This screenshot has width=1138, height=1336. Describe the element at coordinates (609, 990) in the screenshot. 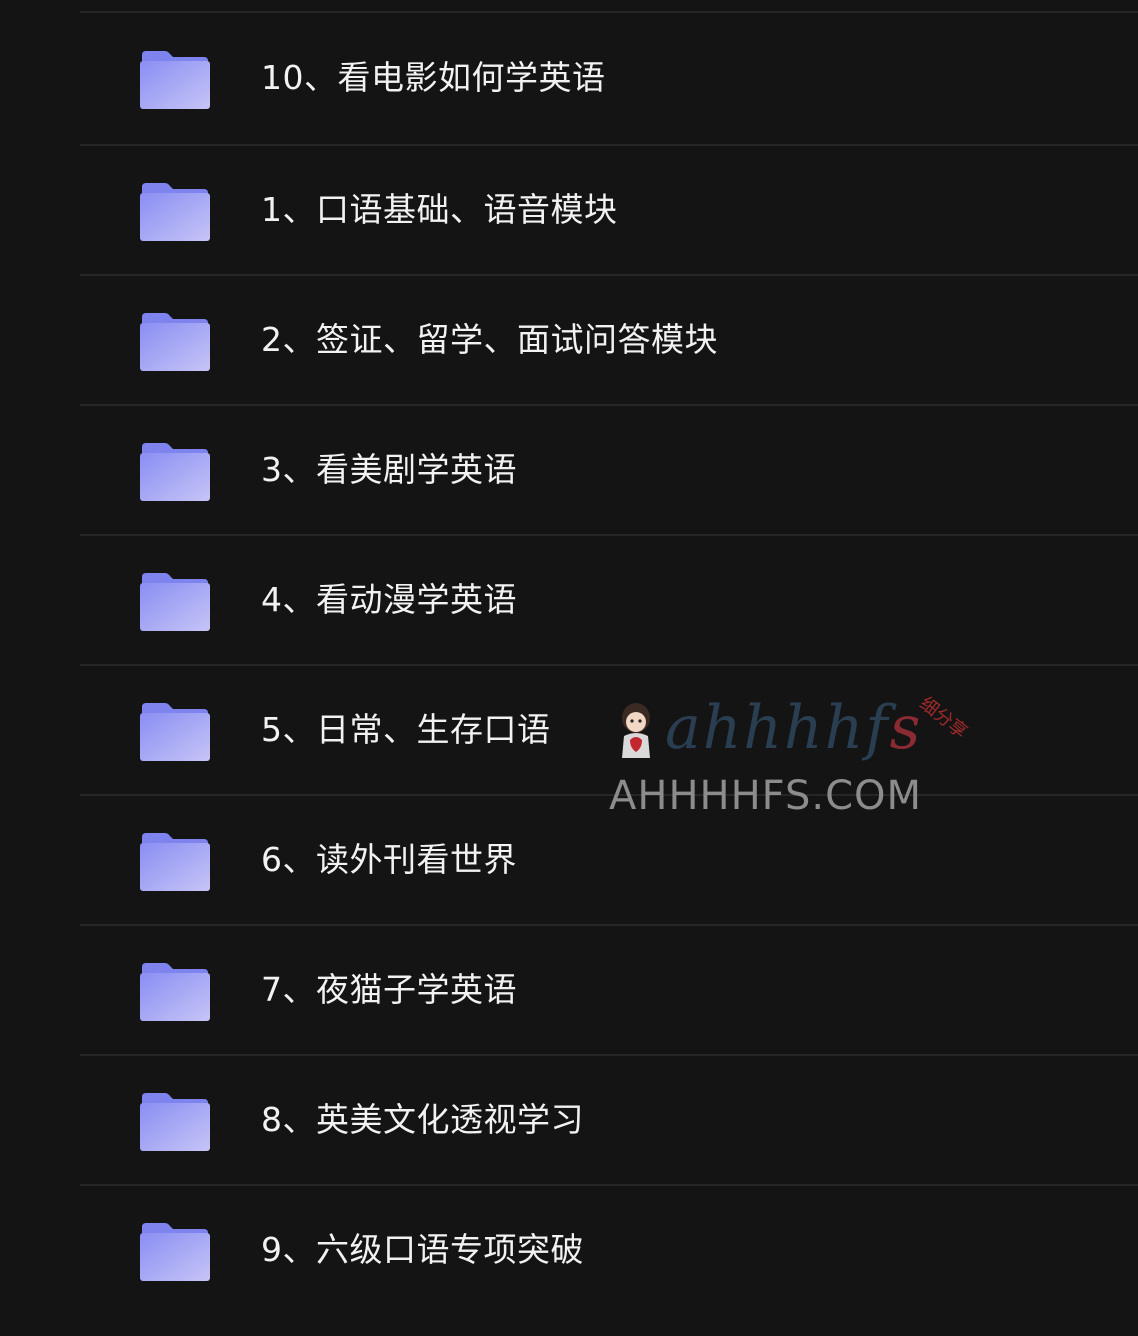

I see `folder-row: 7、夜猫子学英语` at that location.